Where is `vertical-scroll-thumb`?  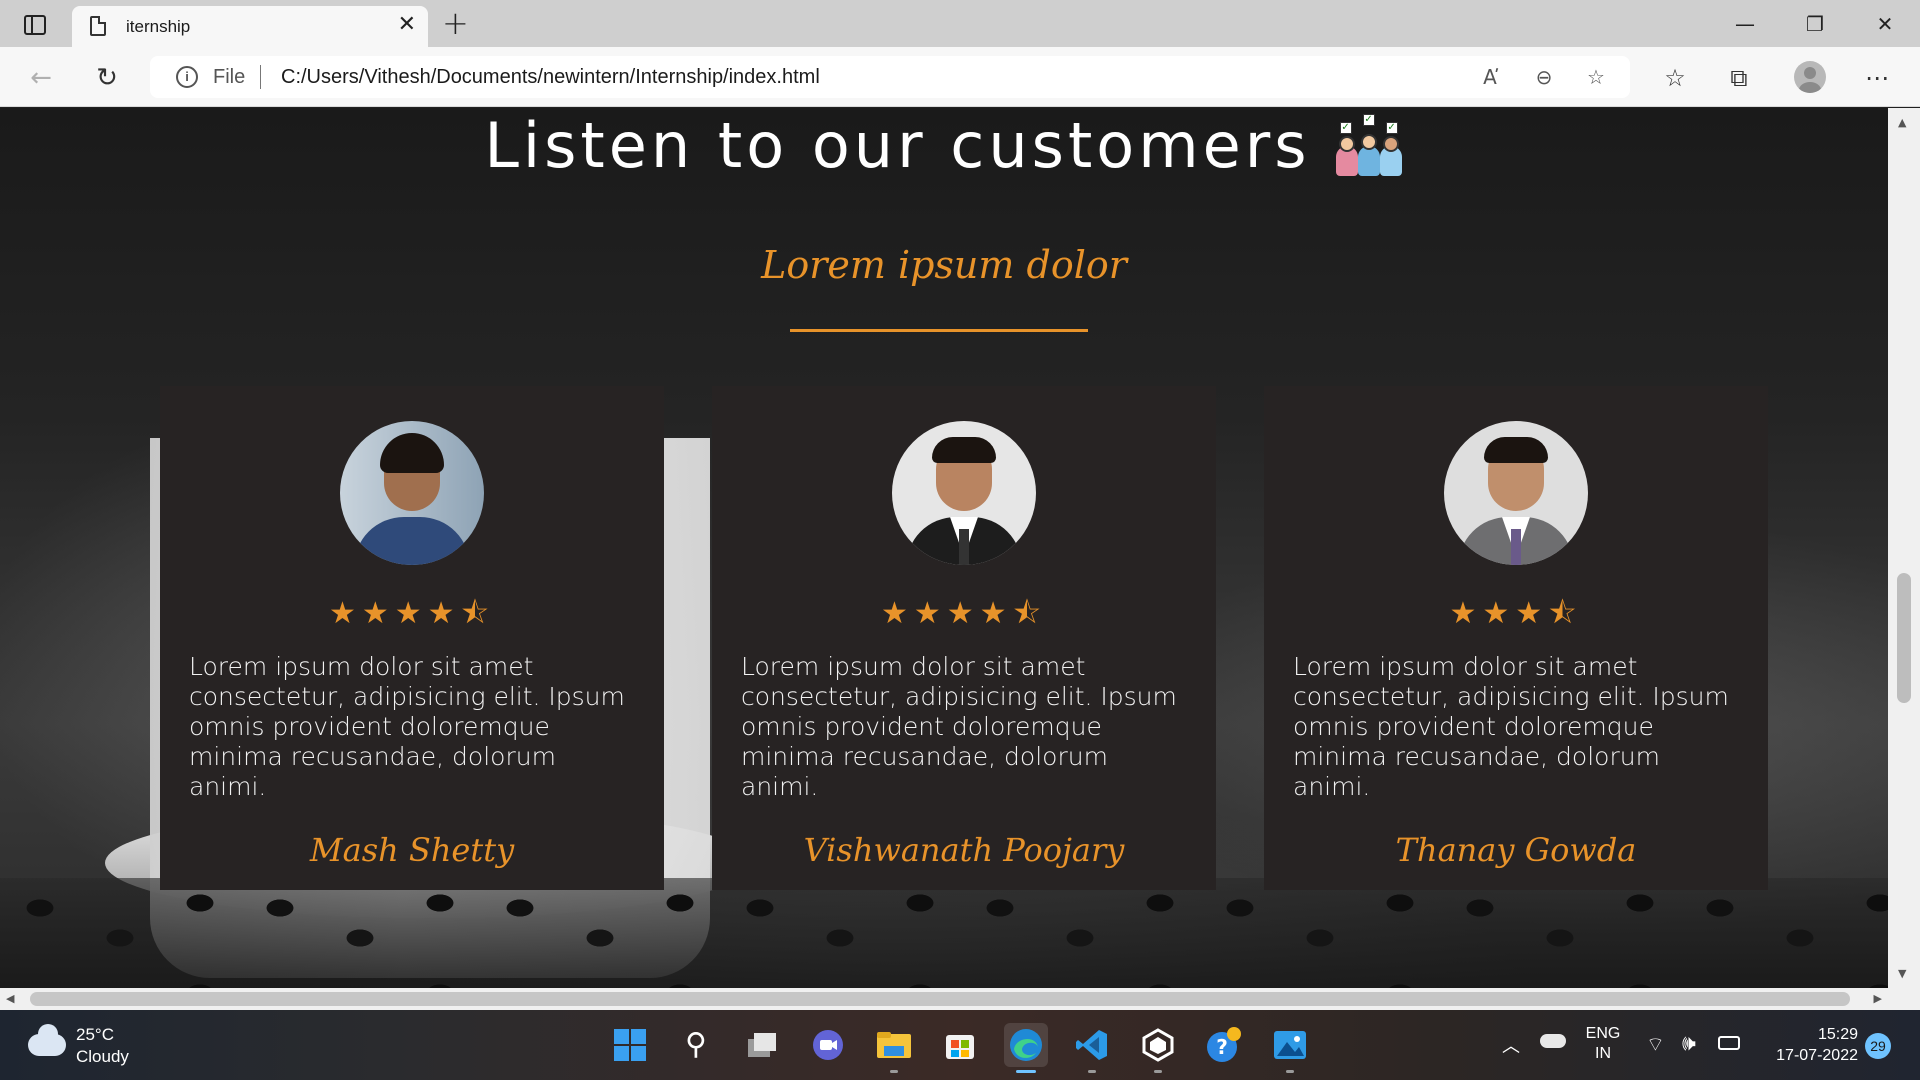
vertical-scroll-thumb is located at coordinates (1904, 638).